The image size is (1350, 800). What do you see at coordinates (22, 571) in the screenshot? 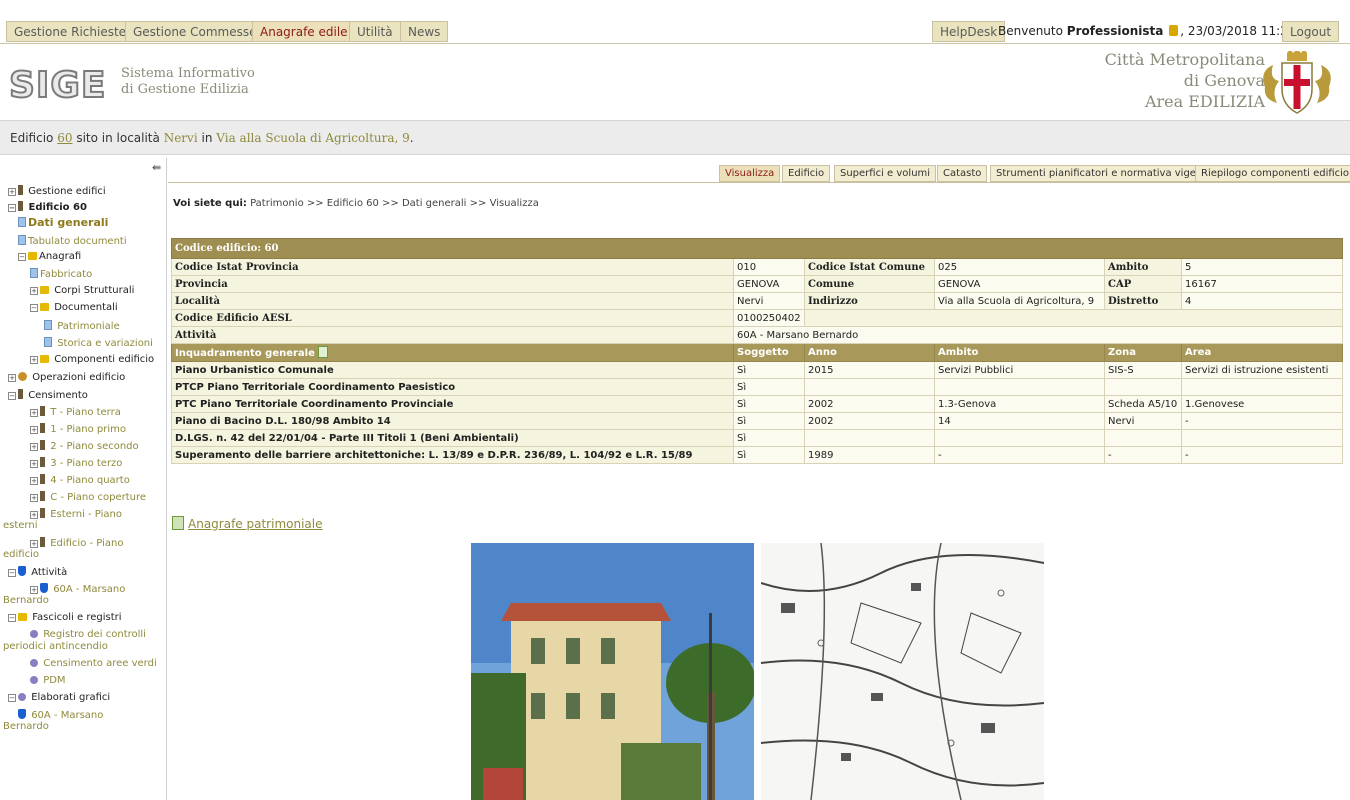
I see `activity-icon` at bounding box center [22, 571].